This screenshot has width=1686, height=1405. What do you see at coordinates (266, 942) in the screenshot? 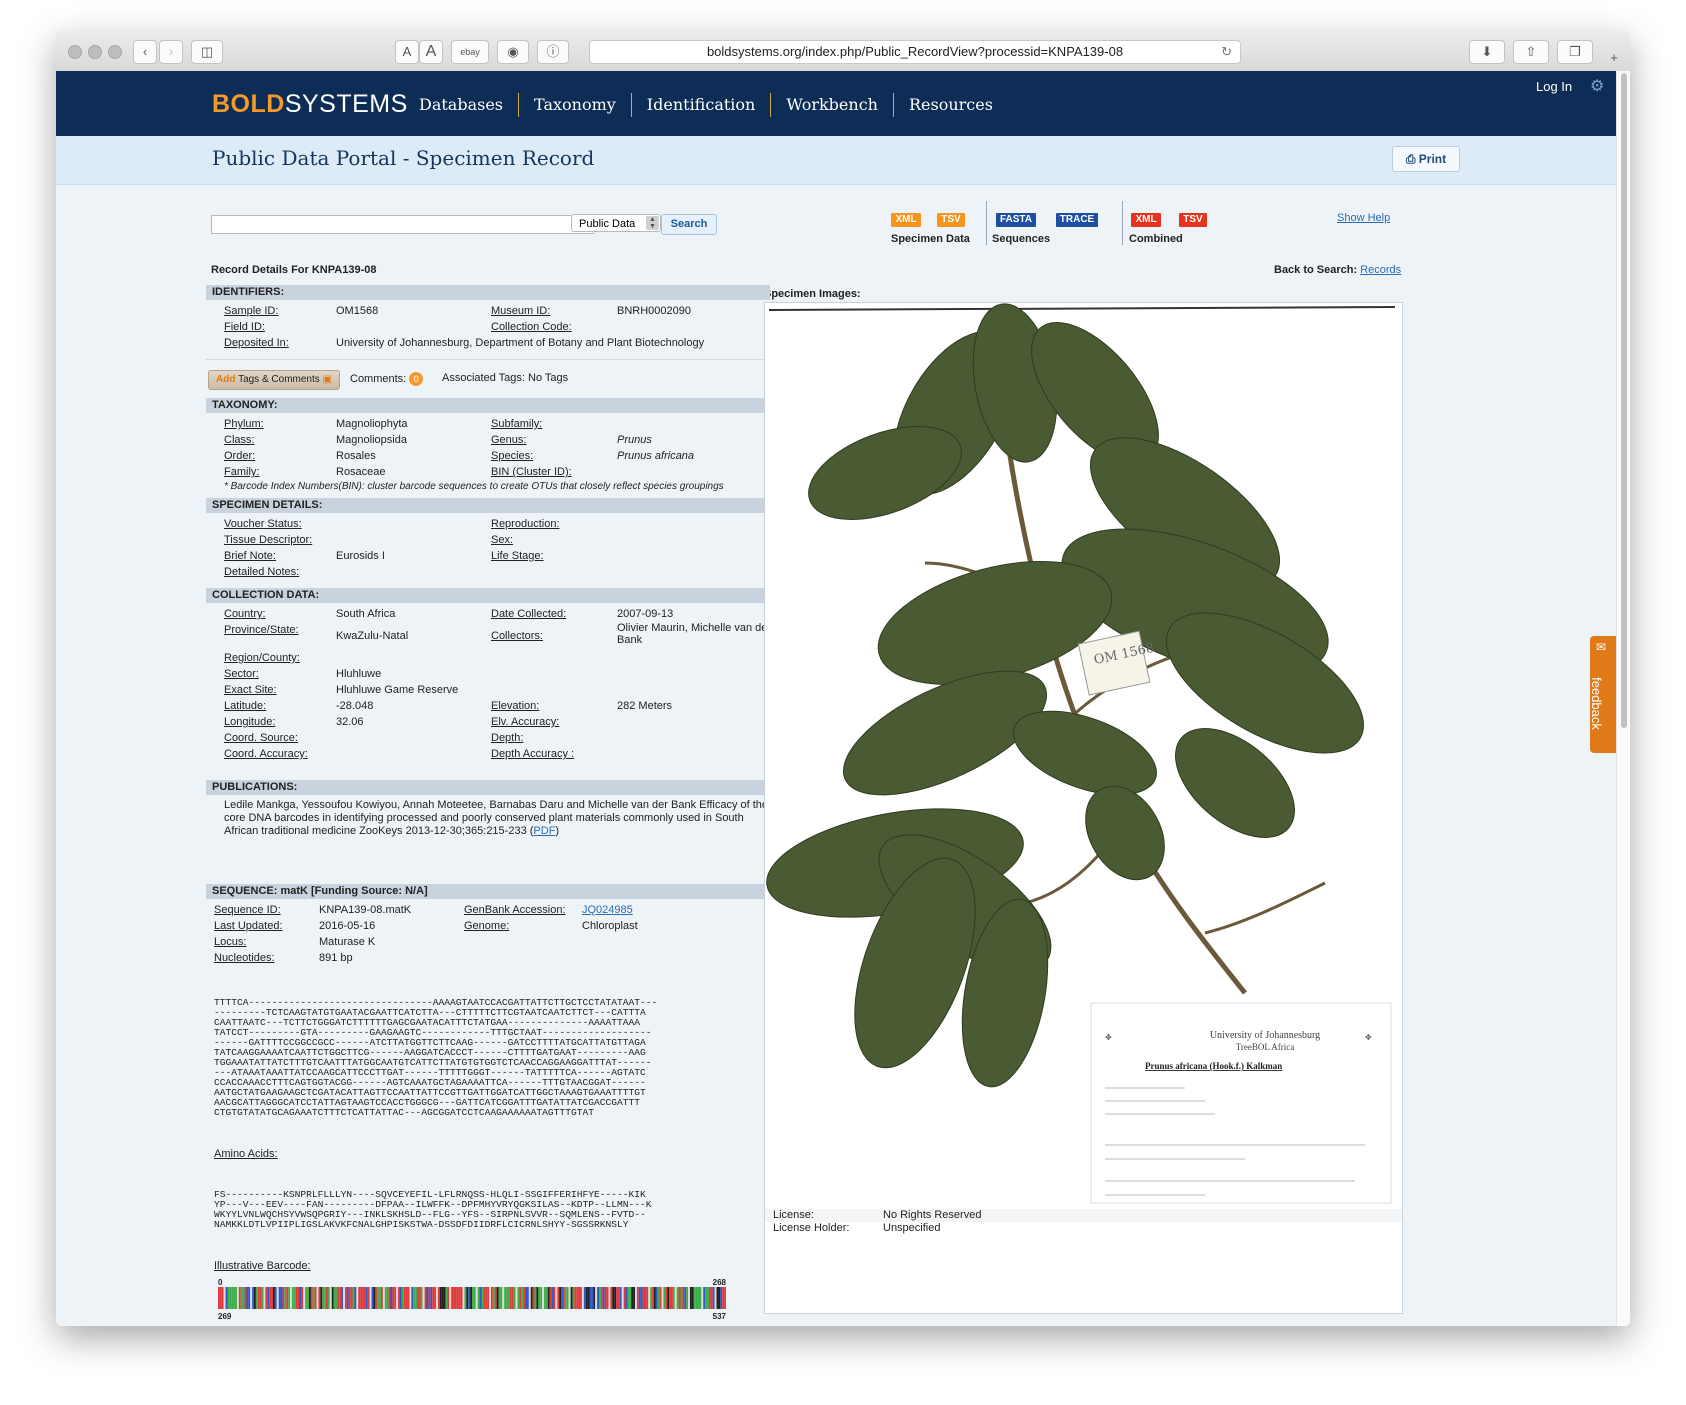
I see `label: Locus:` at bounding box center [266, 942].